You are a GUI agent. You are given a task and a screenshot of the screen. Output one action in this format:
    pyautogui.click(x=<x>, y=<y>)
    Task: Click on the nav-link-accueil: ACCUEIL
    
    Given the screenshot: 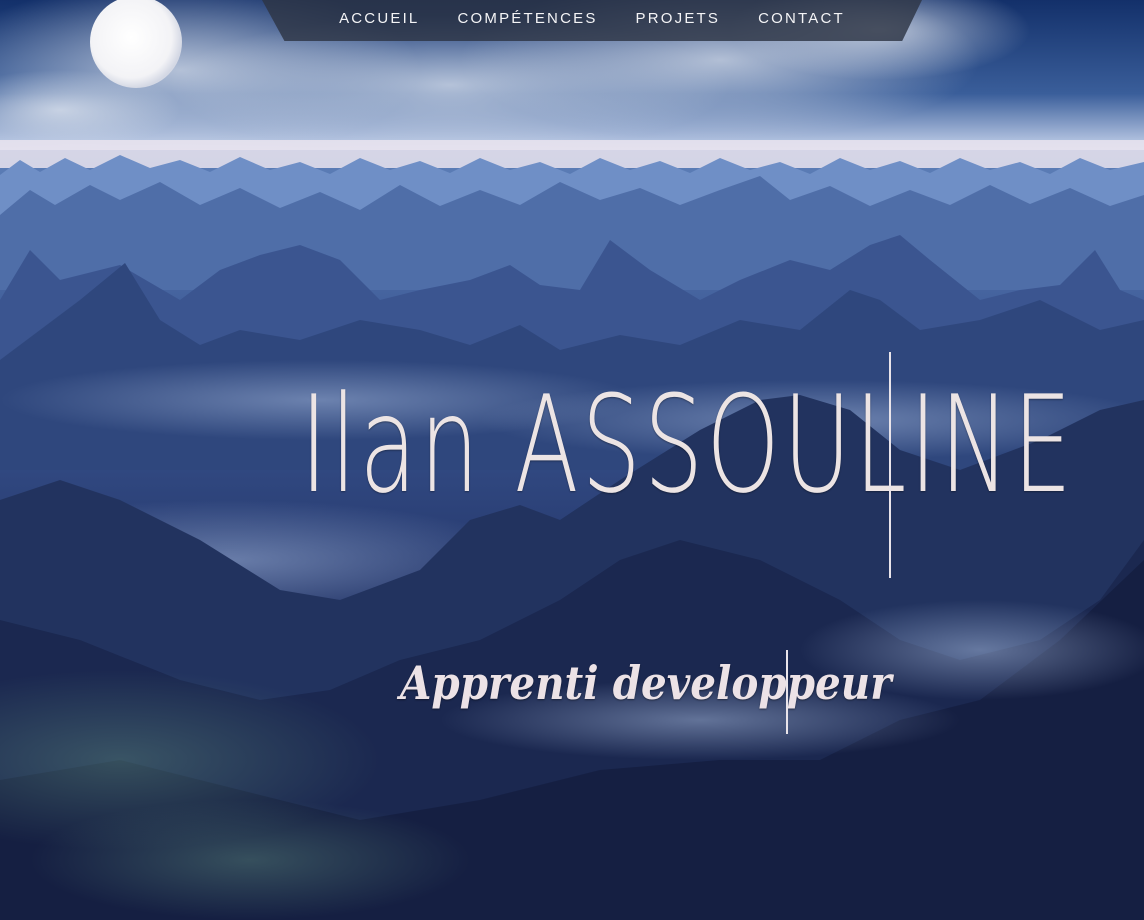 What is the action you would take?
    pyautogui.click(x=379, y=18)
    